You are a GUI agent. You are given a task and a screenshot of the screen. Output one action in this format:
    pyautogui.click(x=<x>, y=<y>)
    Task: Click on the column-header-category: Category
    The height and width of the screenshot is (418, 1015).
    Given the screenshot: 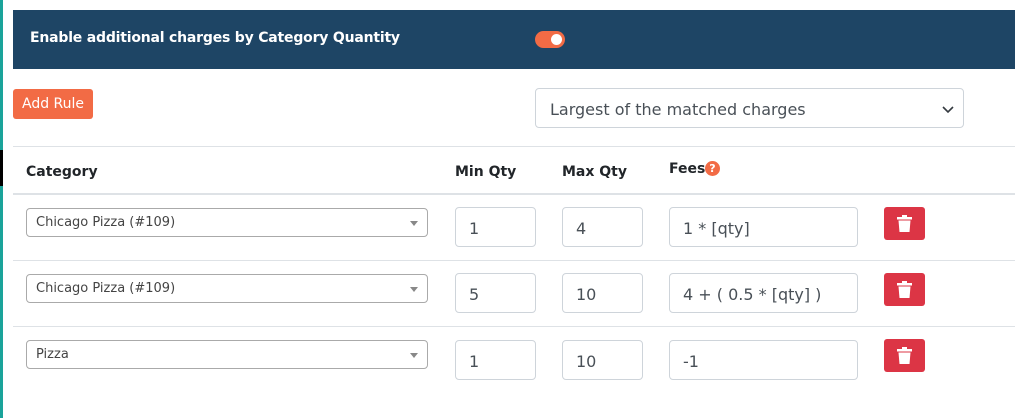 What is the action you would take?
    pyautogui.click(x=62, y=172)
    